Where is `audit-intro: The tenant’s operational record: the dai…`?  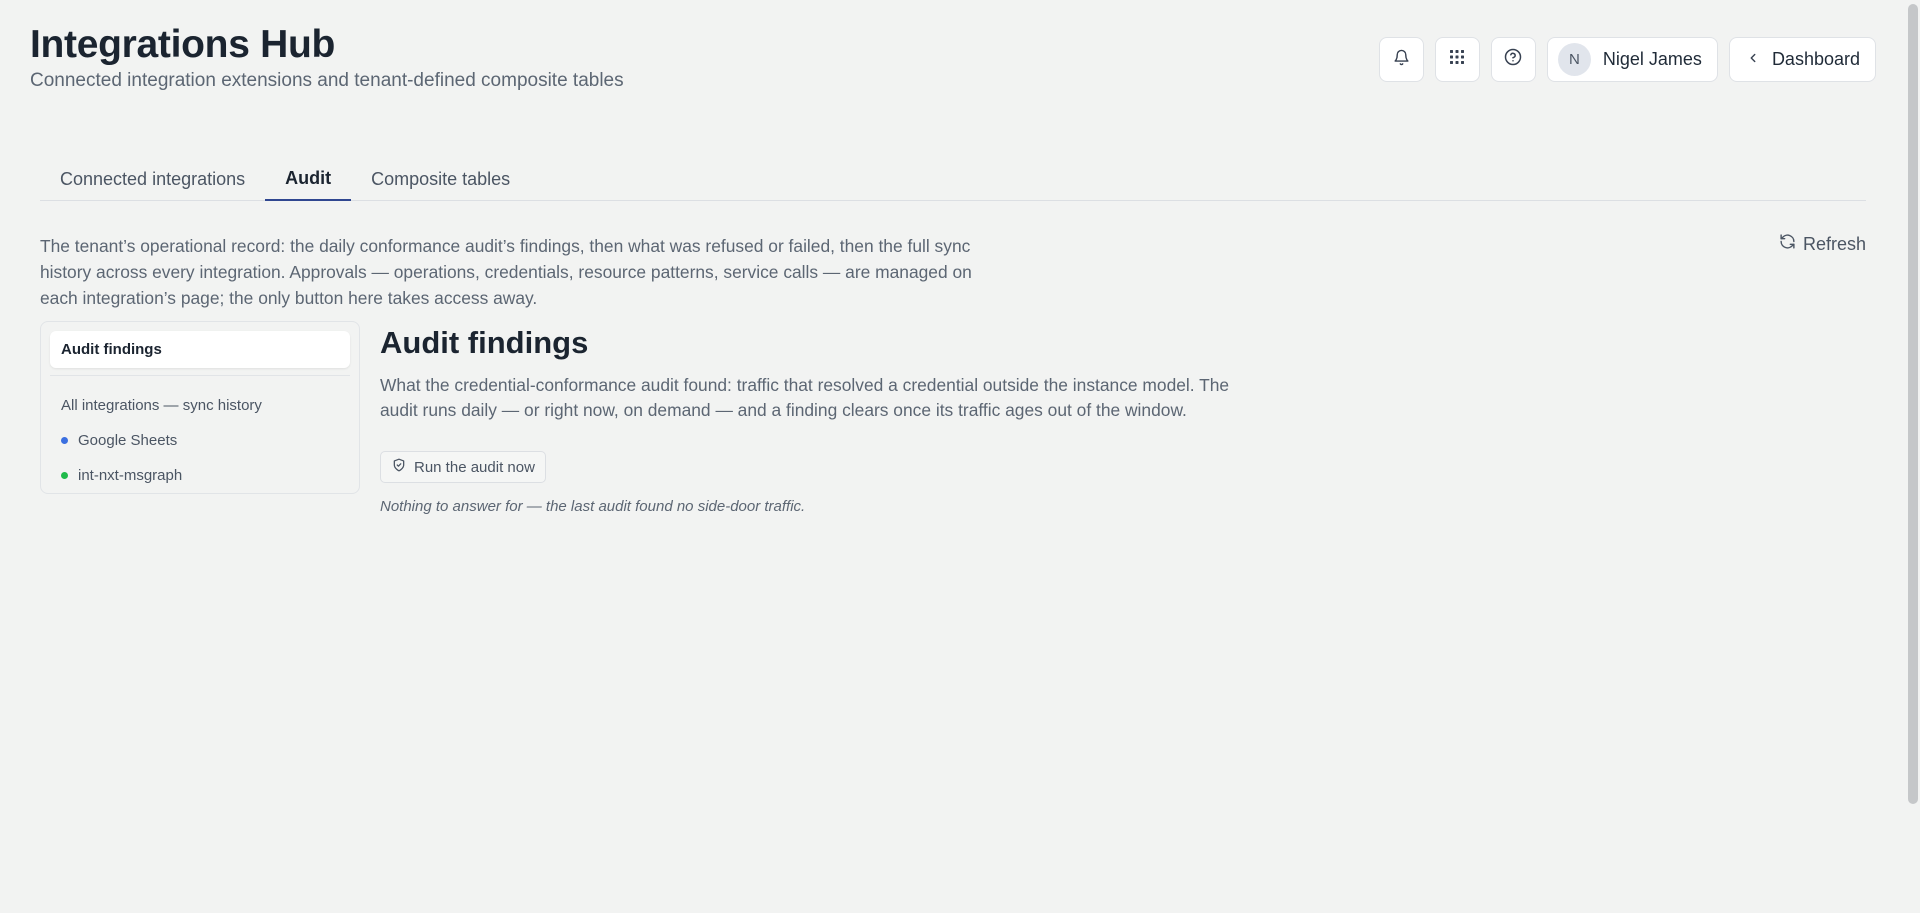
audit-intro: The tenant’s operational record: the dai… is located at coordinates (506, 272).